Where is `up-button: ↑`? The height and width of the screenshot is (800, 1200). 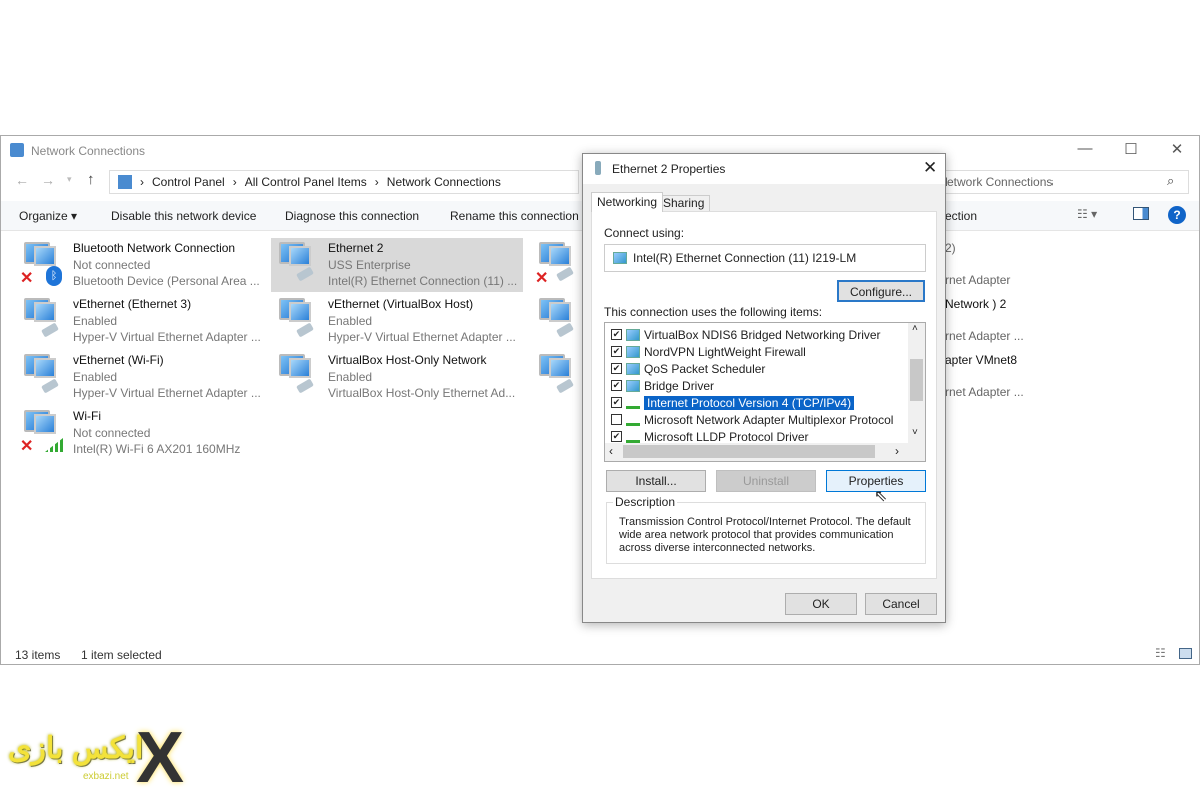
up-button: ↑ is located at coordinates (91, 179).